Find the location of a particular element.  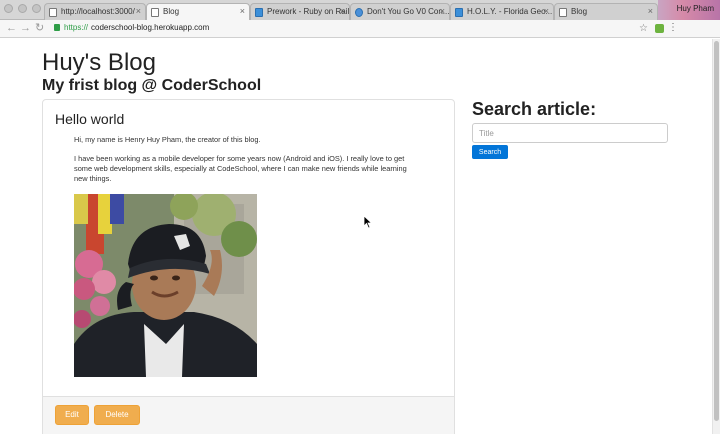

edit-button: Edit is located at coordinates (72, 415).